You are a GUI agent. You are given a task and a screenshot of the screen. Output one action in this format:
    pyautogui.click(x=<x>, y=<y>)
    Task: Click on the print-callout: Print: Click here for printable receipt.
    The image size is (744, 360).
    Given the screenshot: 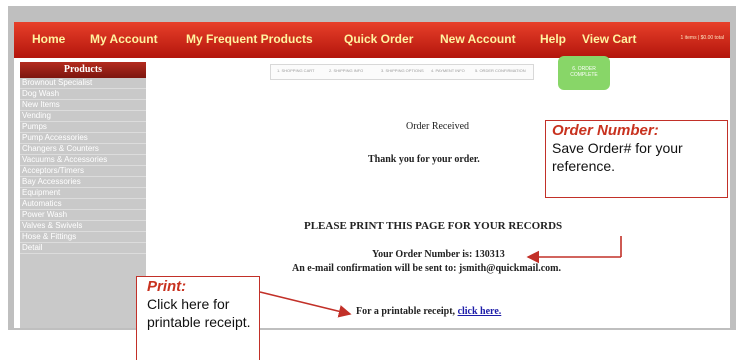 What is the action you would take?
    pyautogui.click(x=198, y=318)
    